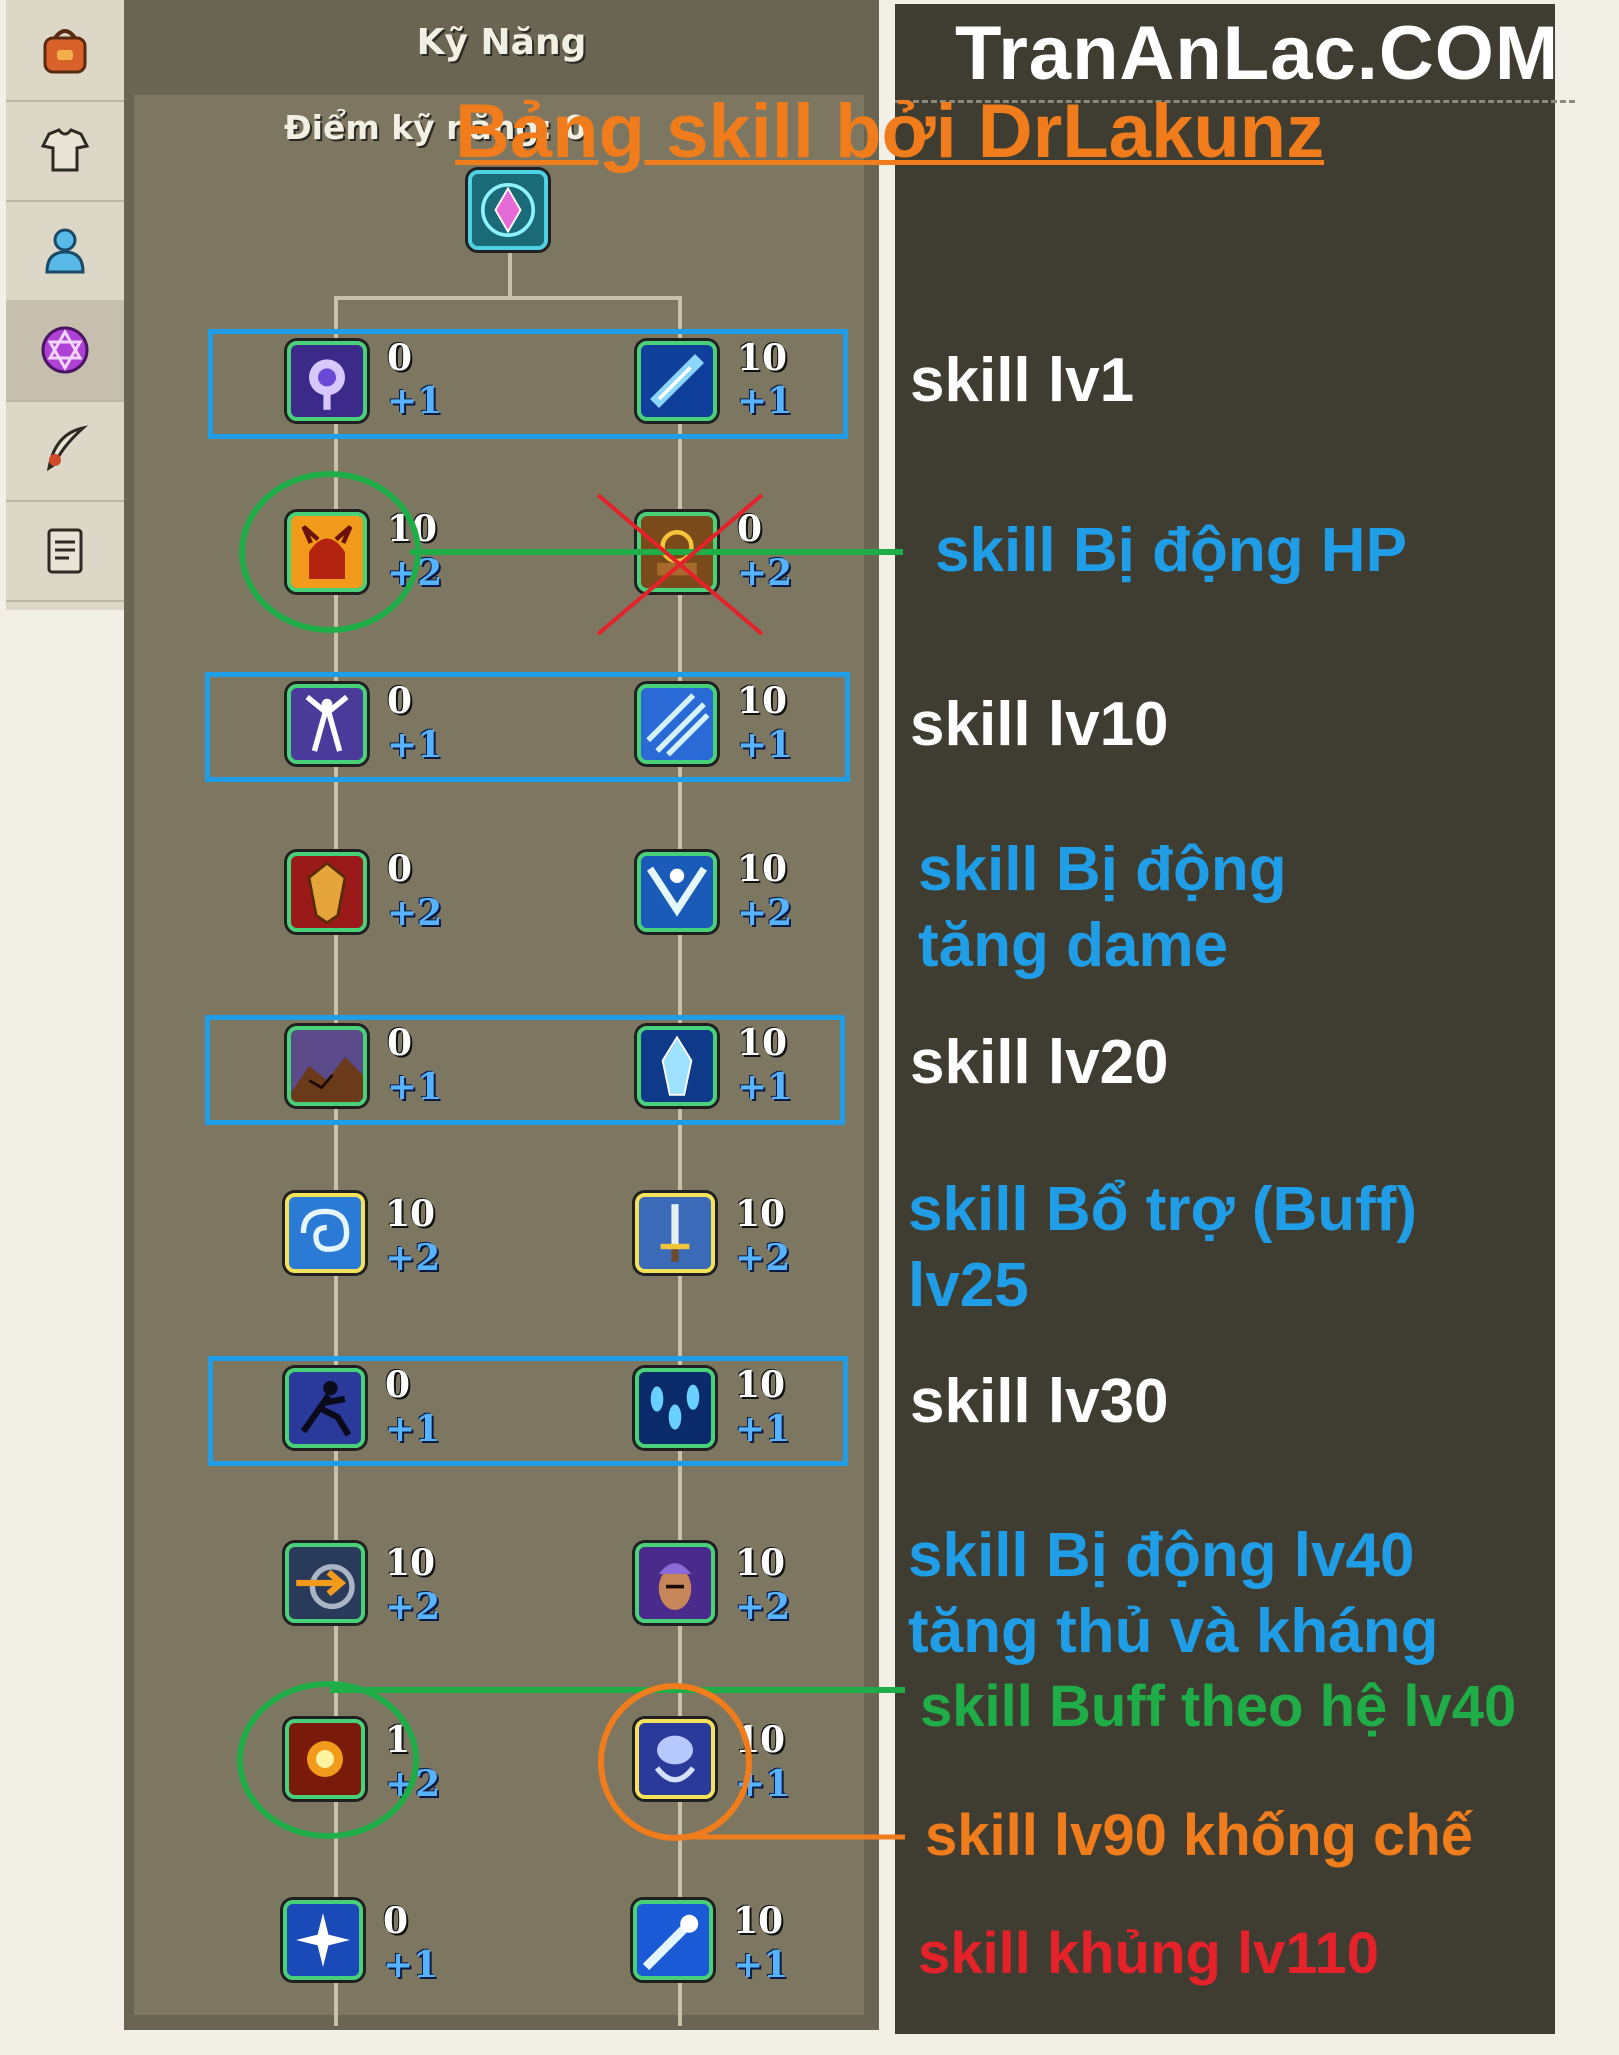  I want to click on crystal-icon, so click(508, 210).